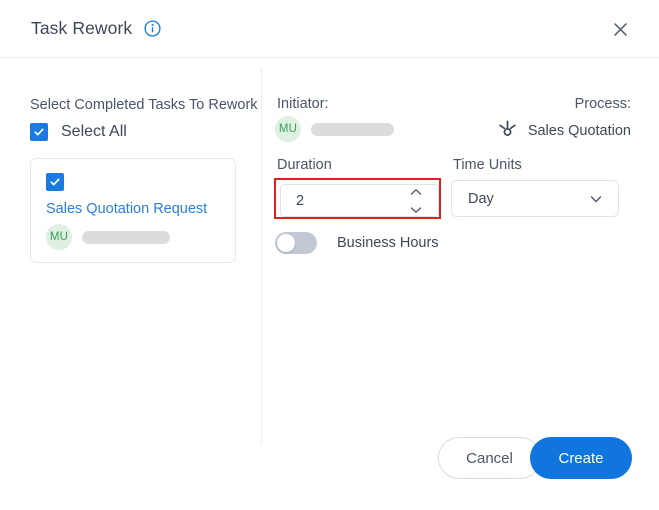 This screenshot has height=510, width=659. I want to click on process-name: Sales Quotation, so click(579, 131).